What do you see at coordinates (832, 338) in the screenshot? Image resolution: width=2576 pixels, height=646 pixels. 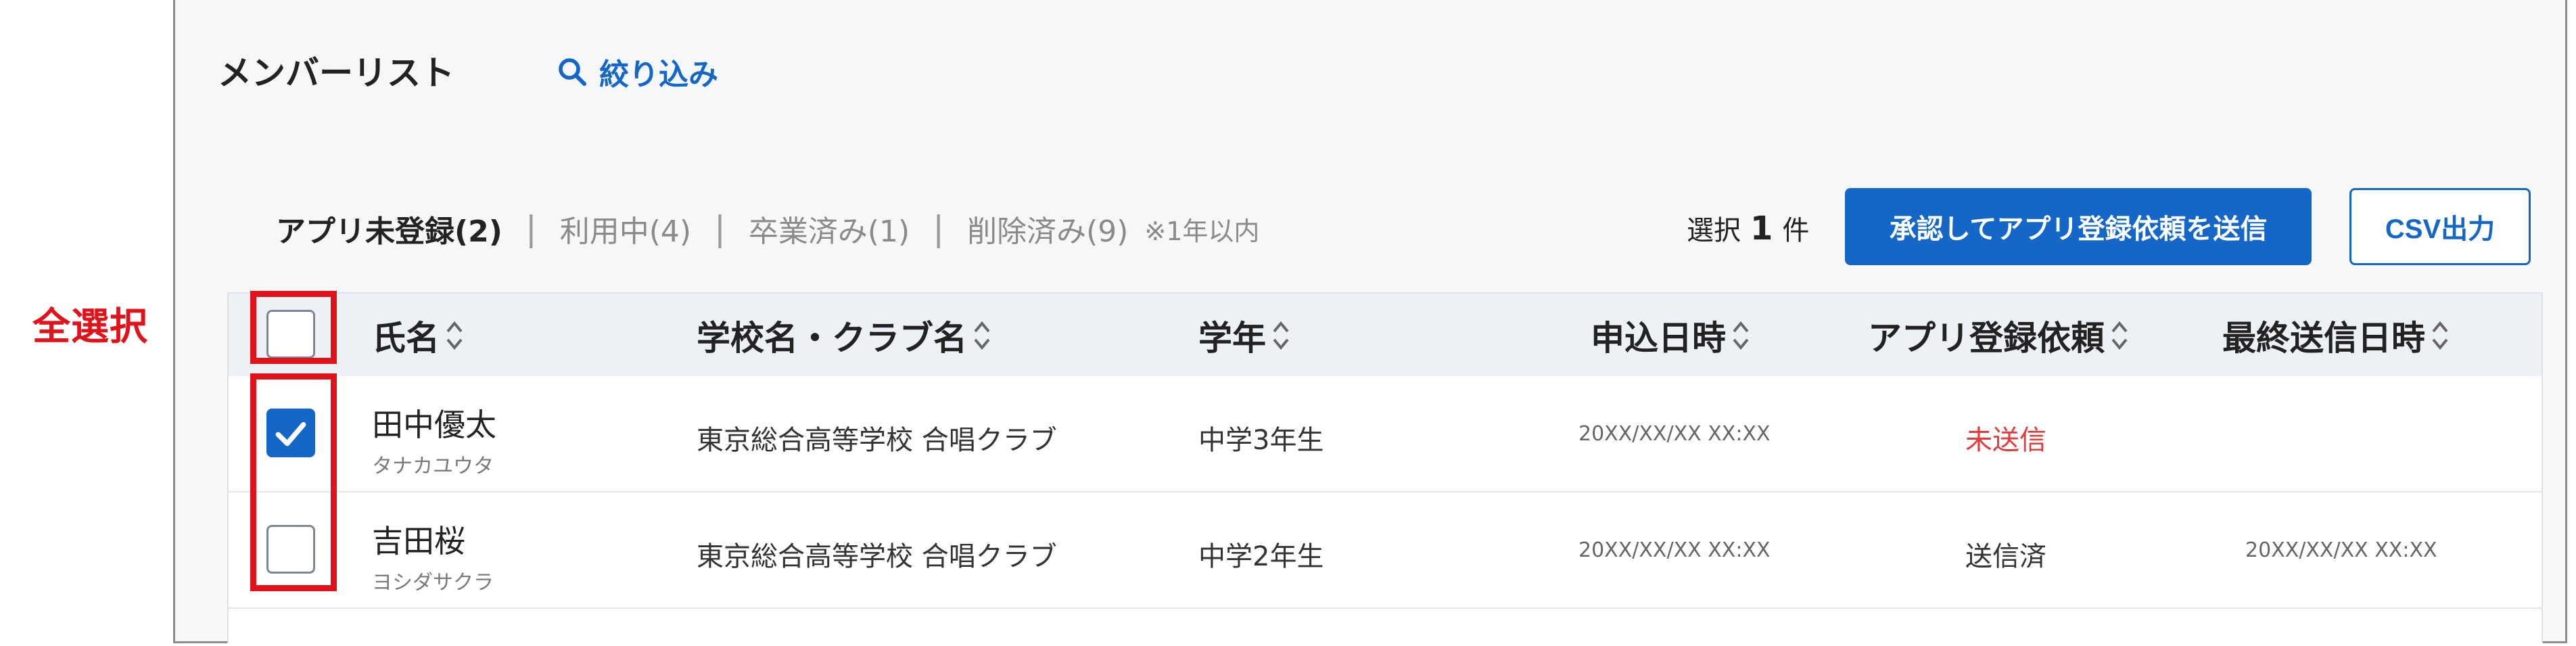 I see `header-school-label: 学校名・クラブ名` at bounding box center [832, 338].